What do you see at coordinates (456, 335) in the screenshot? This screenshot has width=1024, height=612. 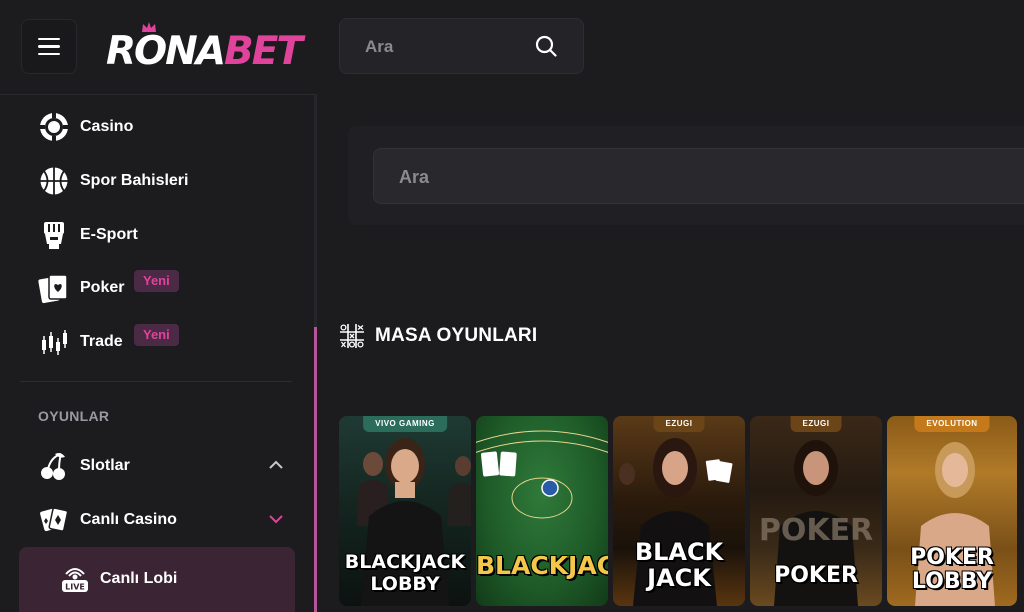 I see `section-title: MASA OYUNLARI` at bounding box center [456, 335].